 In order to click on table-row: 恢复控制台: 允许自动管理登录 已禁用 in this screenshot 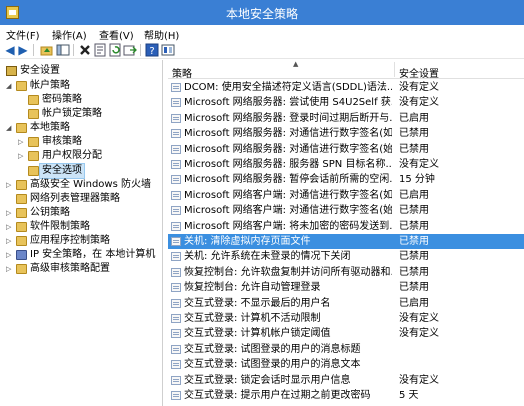, I will do `click(346, 287)`.